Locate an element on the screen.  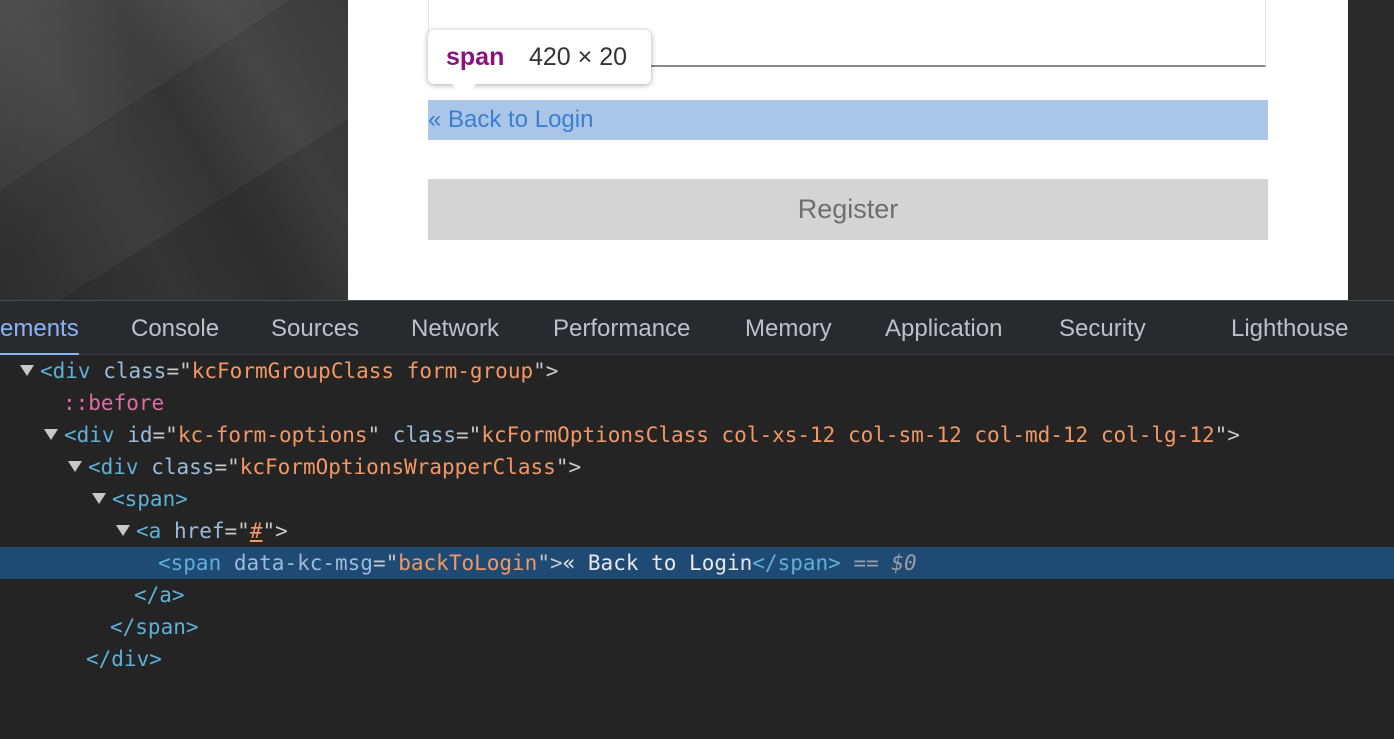
pseudo-element: ::before is located at coordinates (114, 403).